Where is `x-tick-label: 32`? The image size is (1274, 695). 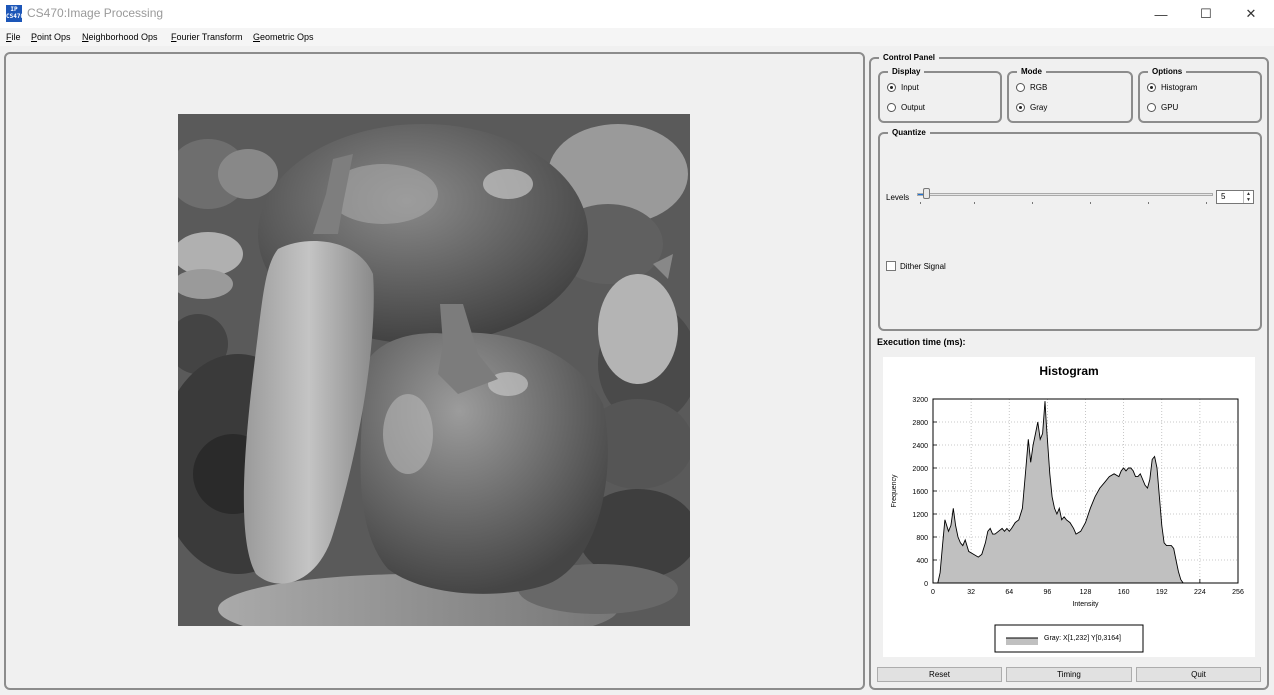
x-tick-label: 32 is located at coordinates (971, 592).